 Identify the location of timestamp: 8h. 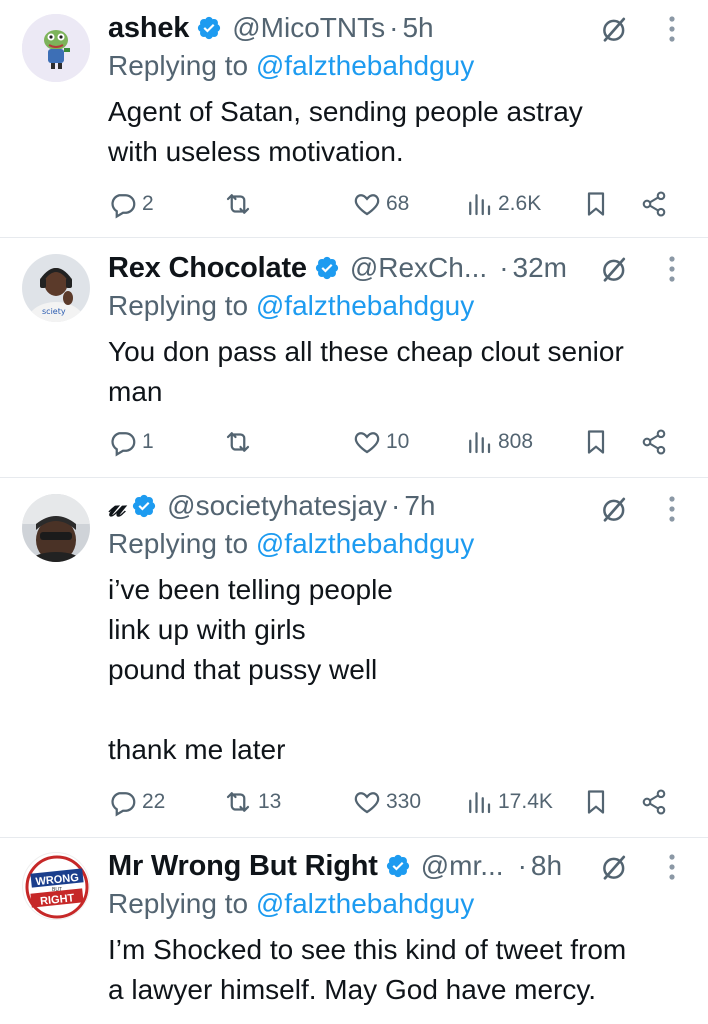
(546, 866).